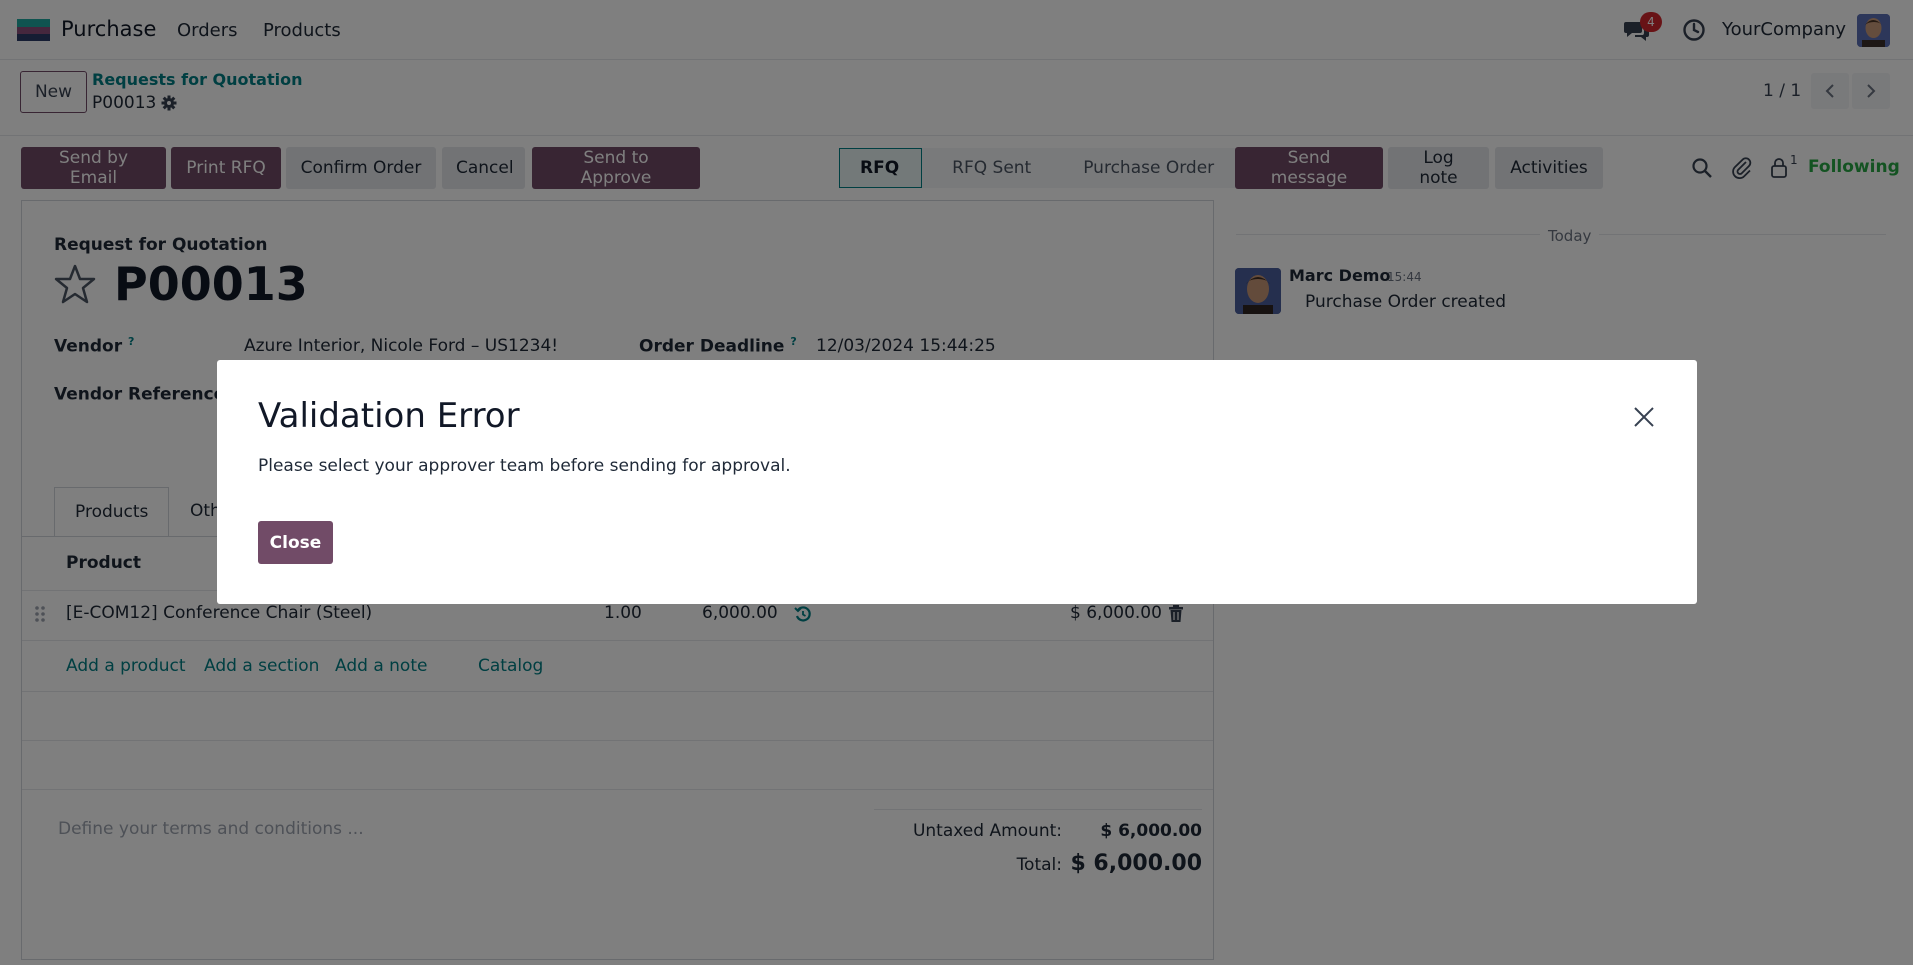  I want to click on dialog-title: Validation Error, so click(389, 416).